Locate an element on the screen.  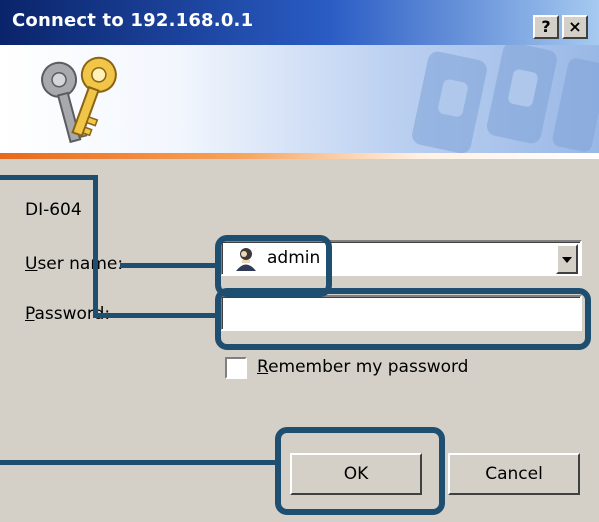
username-combobox: admin is located at coordinates (401, 258).